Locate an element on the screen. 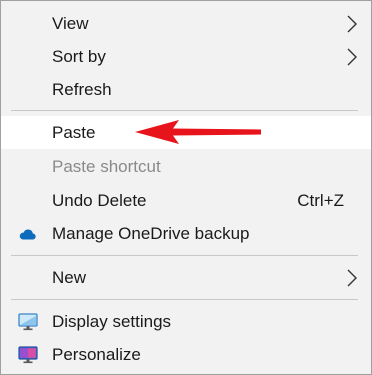 The height and width of the screenshot is (375, 372). menu-item-label: Sort by is located at coordinates (79, 56).